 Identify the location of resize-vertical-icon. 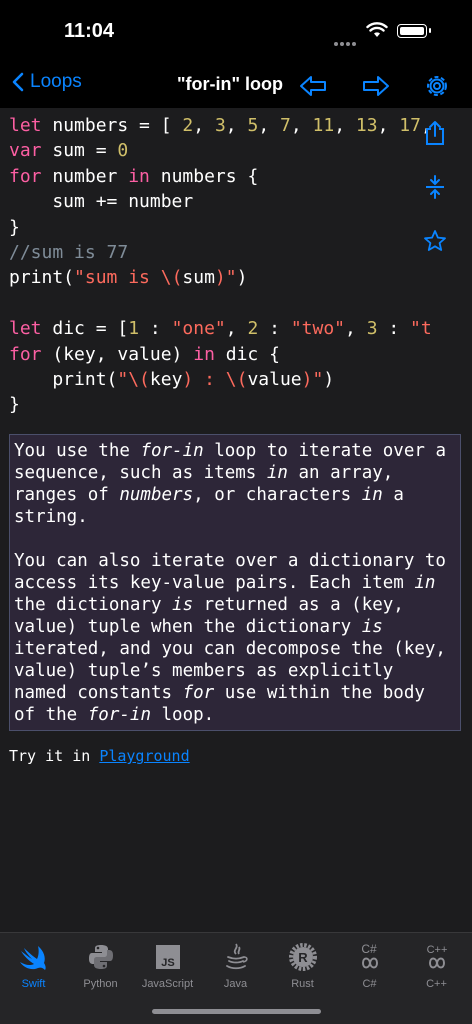
(435, 187).